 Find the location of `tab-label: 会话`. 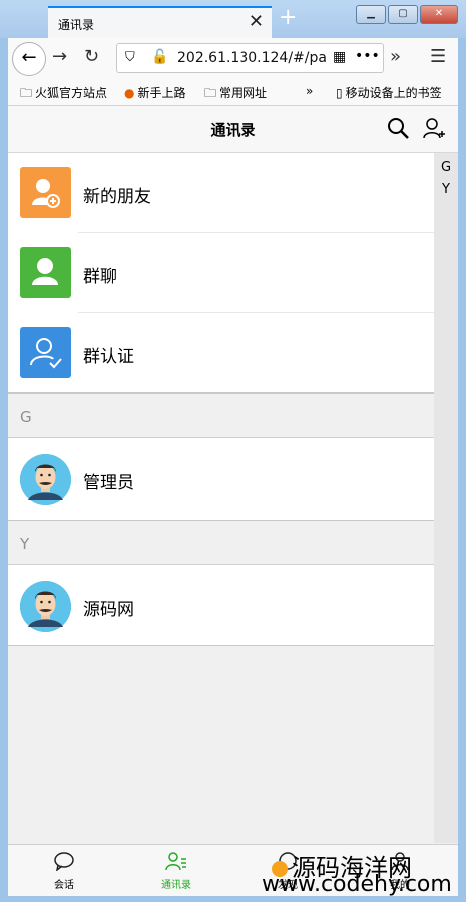

tab-label: 会话 is located at coordinates (64, 885).